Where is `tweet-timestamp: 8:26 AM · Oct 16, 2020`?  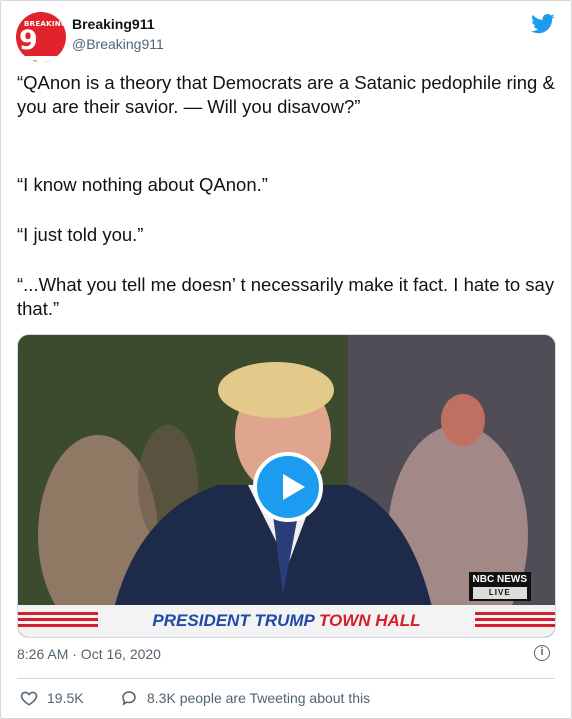
tweet-timestamp: 8:26 AM · Oct 16, 2020 is located at coordinates (89, 654).